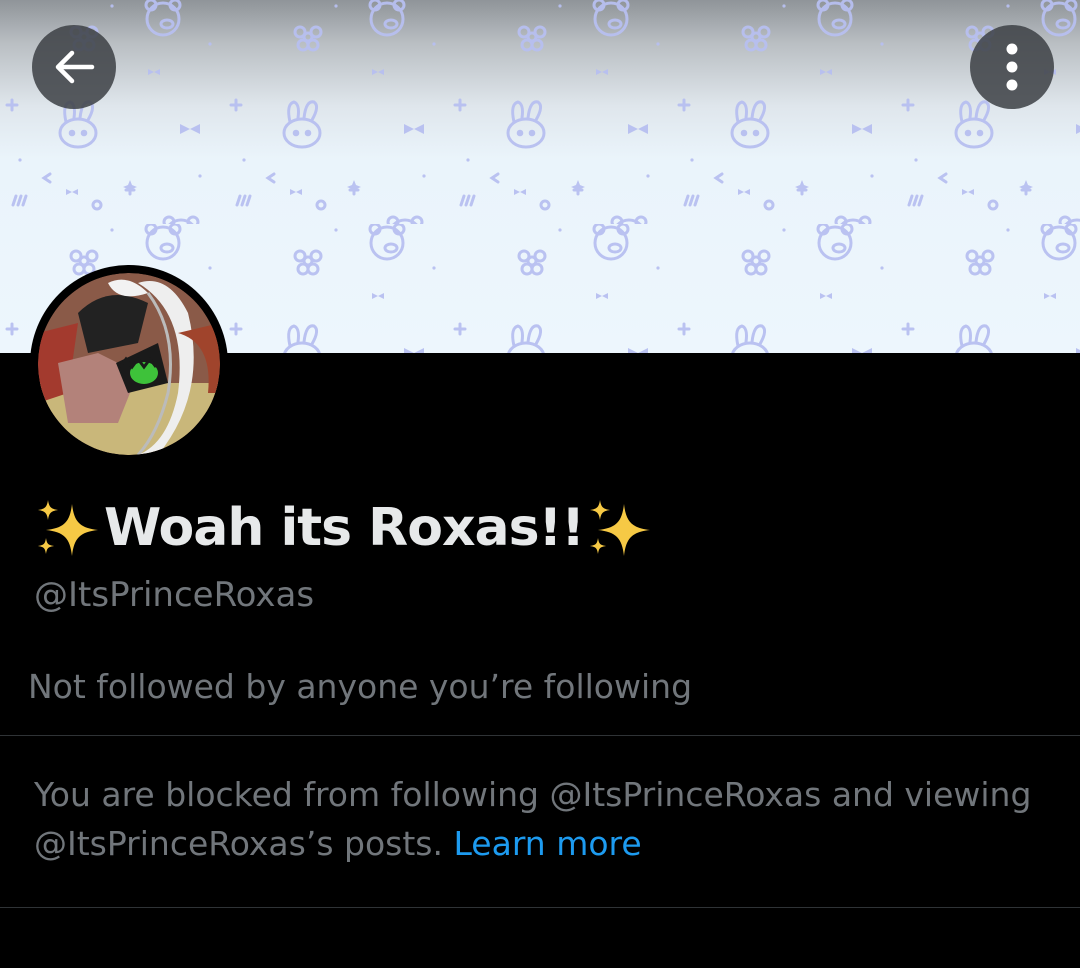 The image size is (1080, 968). I want to click on learn-more-link: Learn more, so click(547, 843).